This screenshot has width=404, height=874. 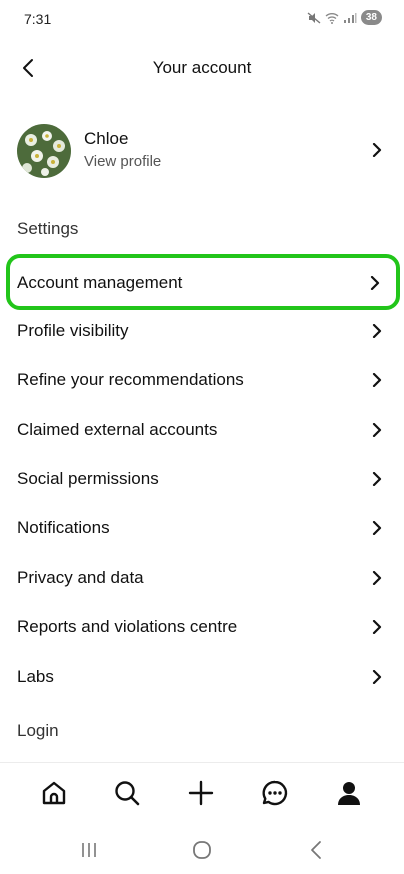 I want to click on page-title: Your account, so click(x=202, y=67).